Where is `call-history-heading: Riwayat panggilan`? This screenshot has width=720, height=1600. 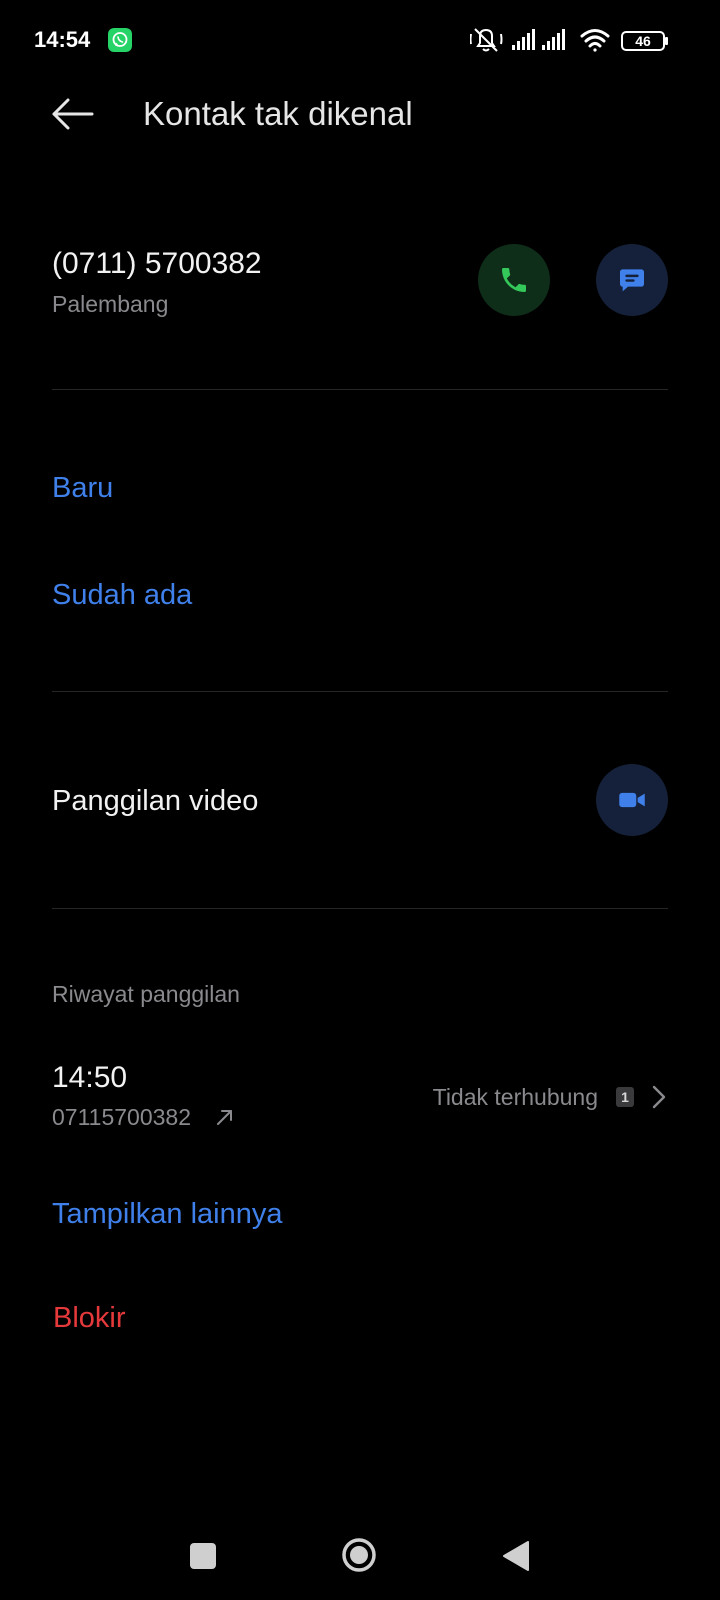
call-history-heading: Riwayat panggilan is located at coordinates (146, 994).